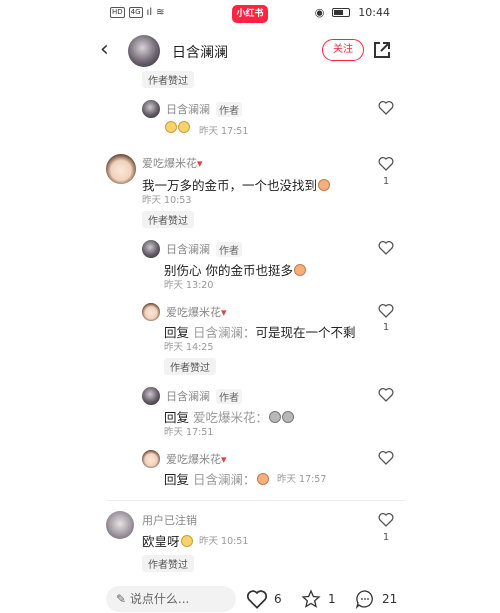 The width and height of the screenshot is (500, 613). What do you see at coordinates (224, 541) in the screenshot?
I see `comment-time: 昨天 10:51` at bounding box center [224, 541].